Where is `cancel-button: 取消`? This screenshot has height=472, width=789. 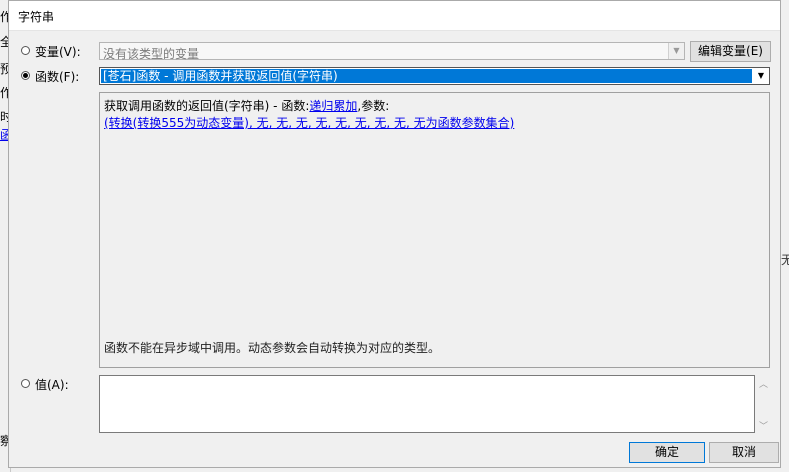 cancel-button: 取消 is located at coordinates (744, 452).